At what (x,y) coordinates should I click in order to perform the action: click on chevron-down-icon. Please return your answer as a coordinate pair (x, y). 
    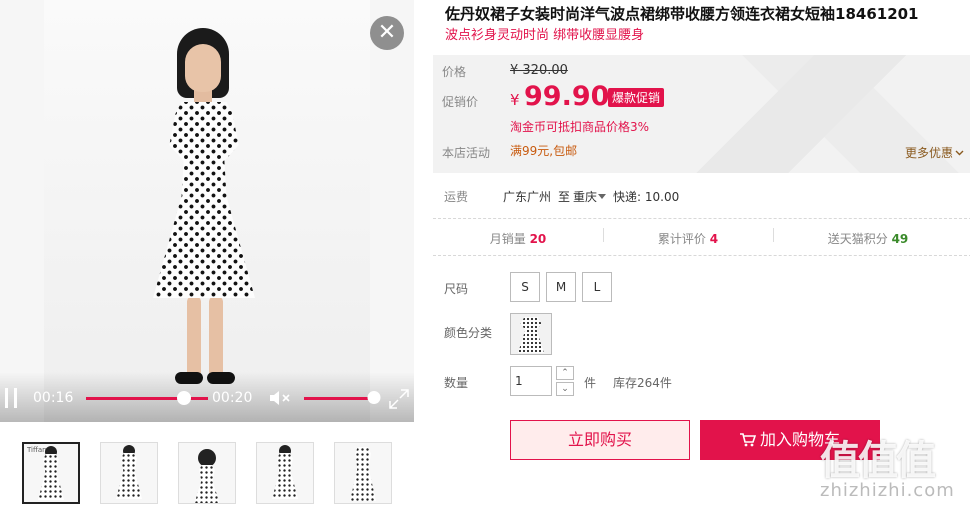
    Looking at the image, I should click on (959, 153).